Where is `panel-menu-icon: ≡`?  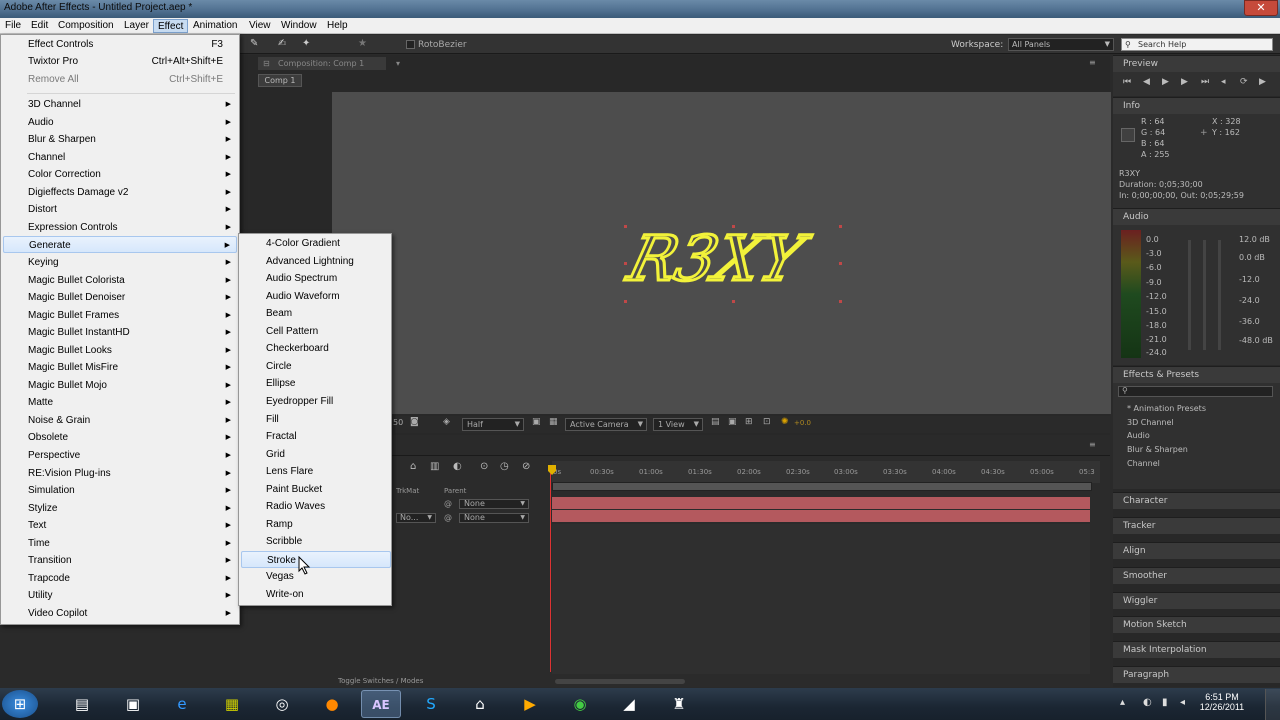 panel-menu-icon: ≡ is located at coordinates (1092, 62).